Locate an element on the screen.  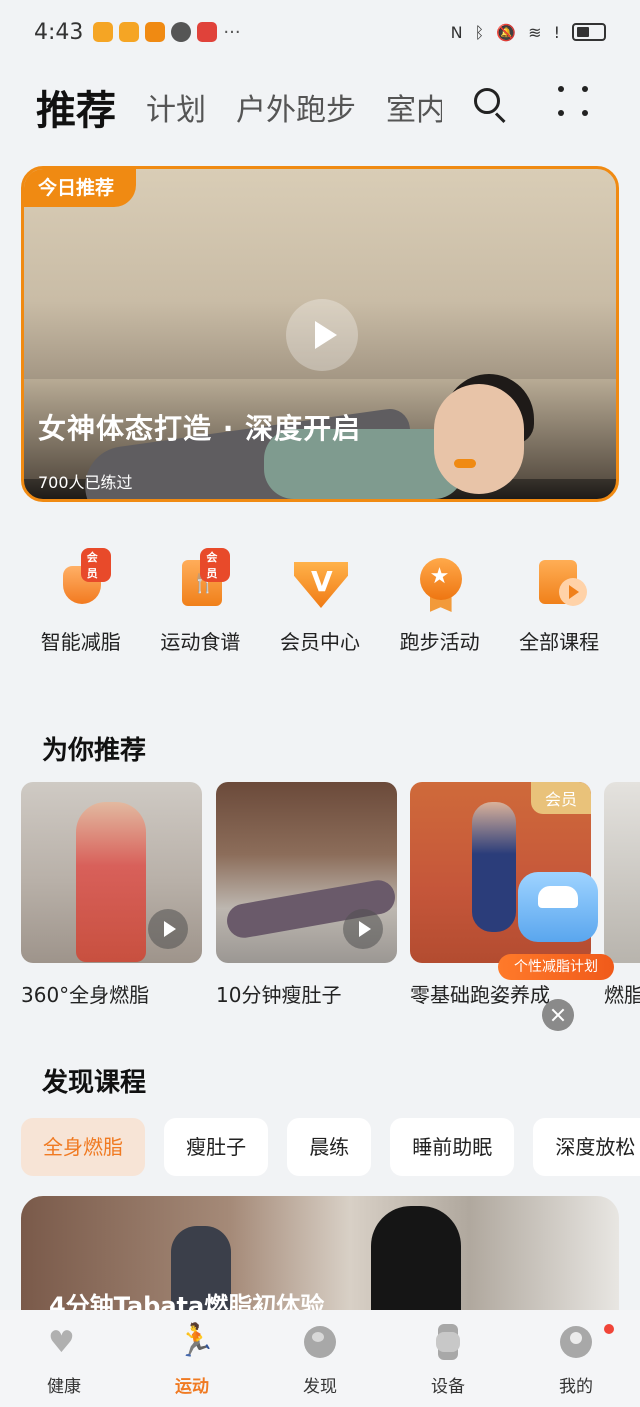
battery-icon is located at coordinates (589, 32).